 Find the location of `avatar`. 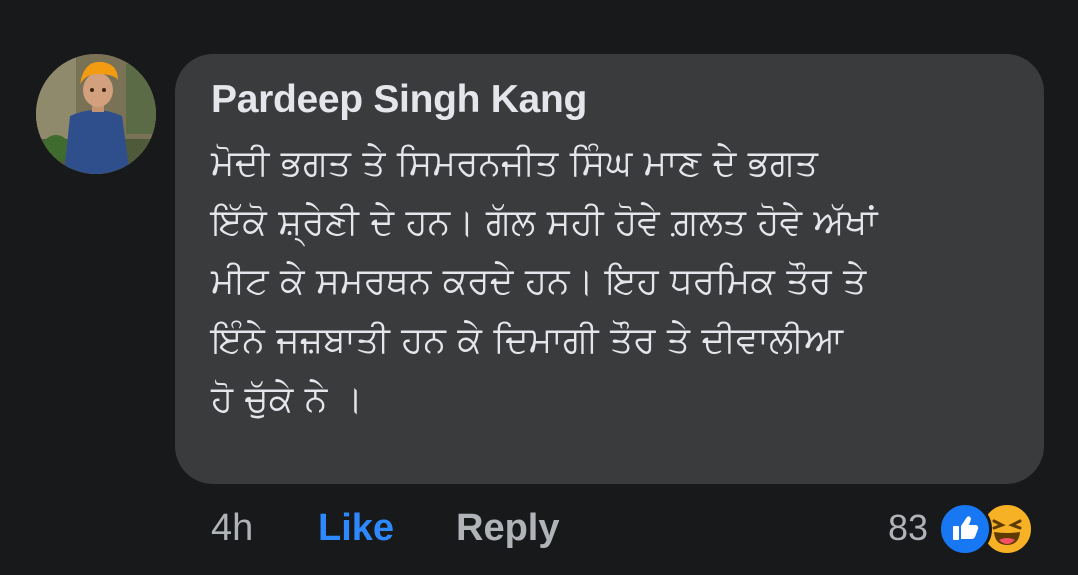

avatar is located at coordinates (96, 114).